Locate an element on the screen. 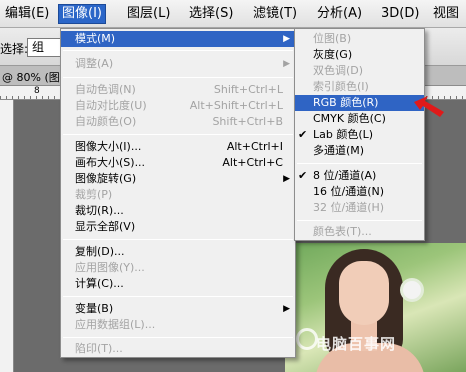 This screenshot has height=372, width=466. menu-item-label: 位图(B) is located at coordinates (332, 38).